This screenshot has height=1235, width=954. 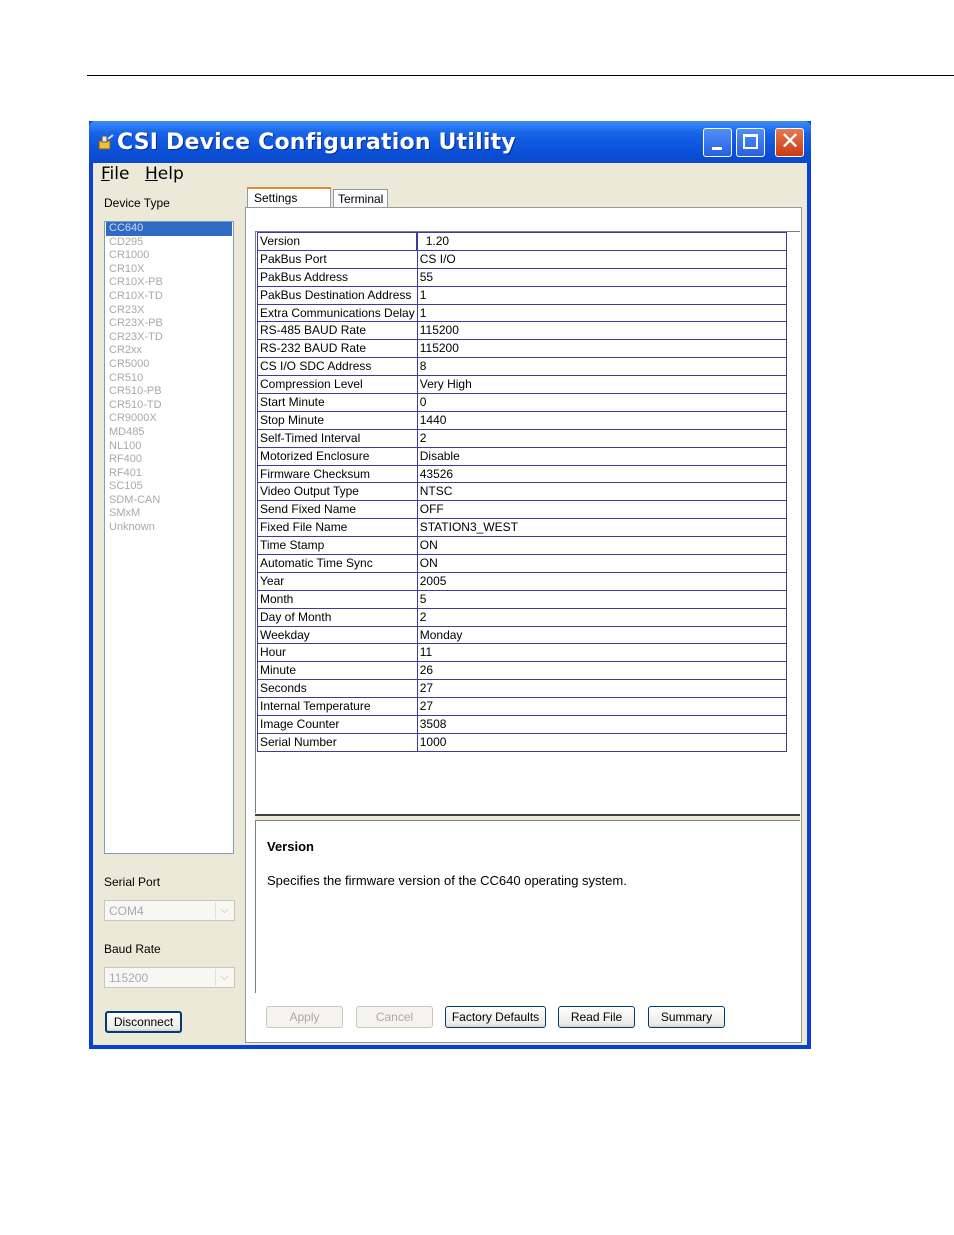 I want to click on settings-row: Video Output Type NTSC, so click(x=522, y=492).